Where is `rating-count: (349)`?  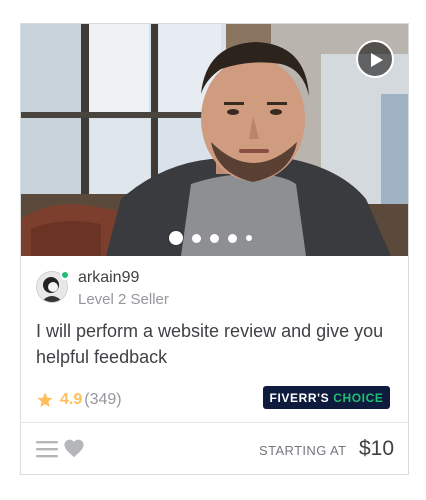 rating-count: (349) is located at coordinates (103, 399).